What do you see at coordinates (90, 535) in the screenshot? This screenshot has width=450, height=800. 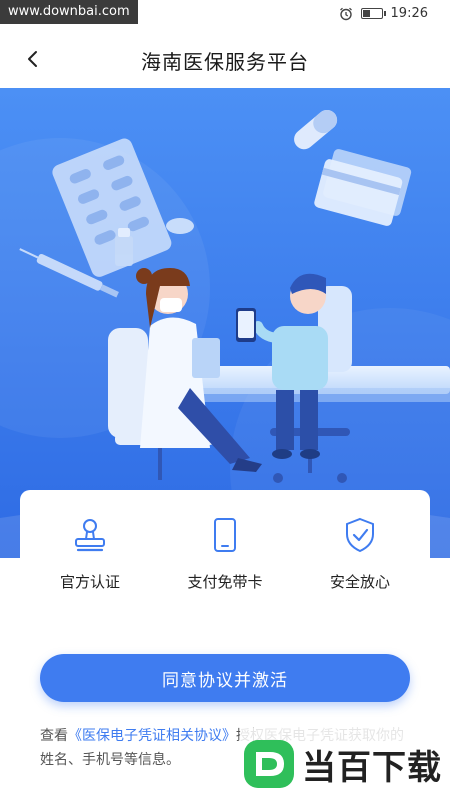 I see `stamp-icon` at bounding box center [90, 535].